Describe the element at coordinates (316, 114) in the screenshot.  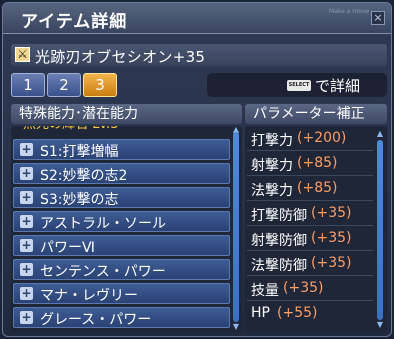
I see `parameters-header: パラメーター補正` at that location.